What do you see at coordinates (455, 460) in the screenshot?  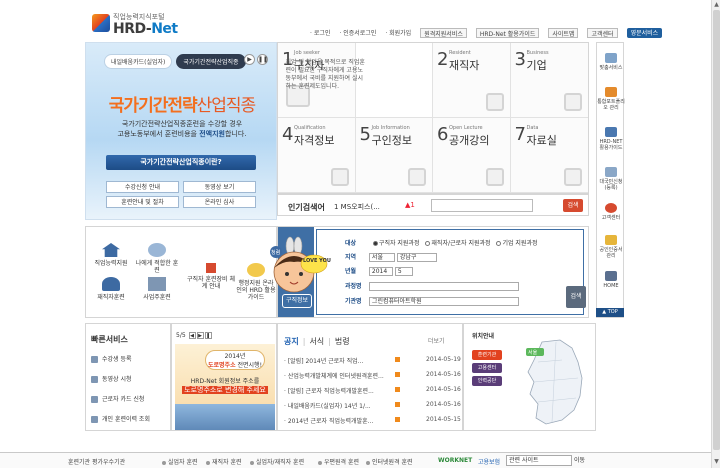 I see `worknet-logo: WORKNET` at bounding box center [455, 460].